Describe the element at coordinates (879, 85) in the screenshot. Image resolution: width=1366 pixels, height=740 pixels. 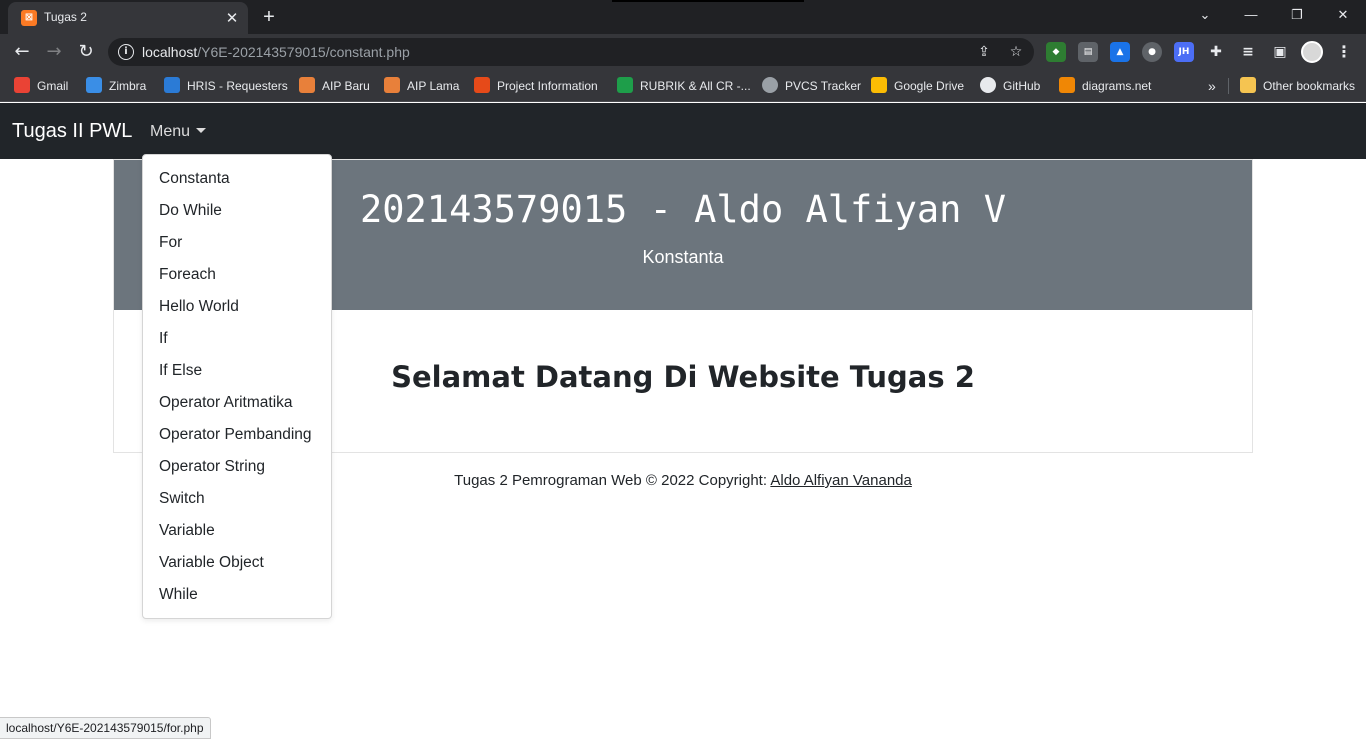
I see `google-drive-icon` at that location.